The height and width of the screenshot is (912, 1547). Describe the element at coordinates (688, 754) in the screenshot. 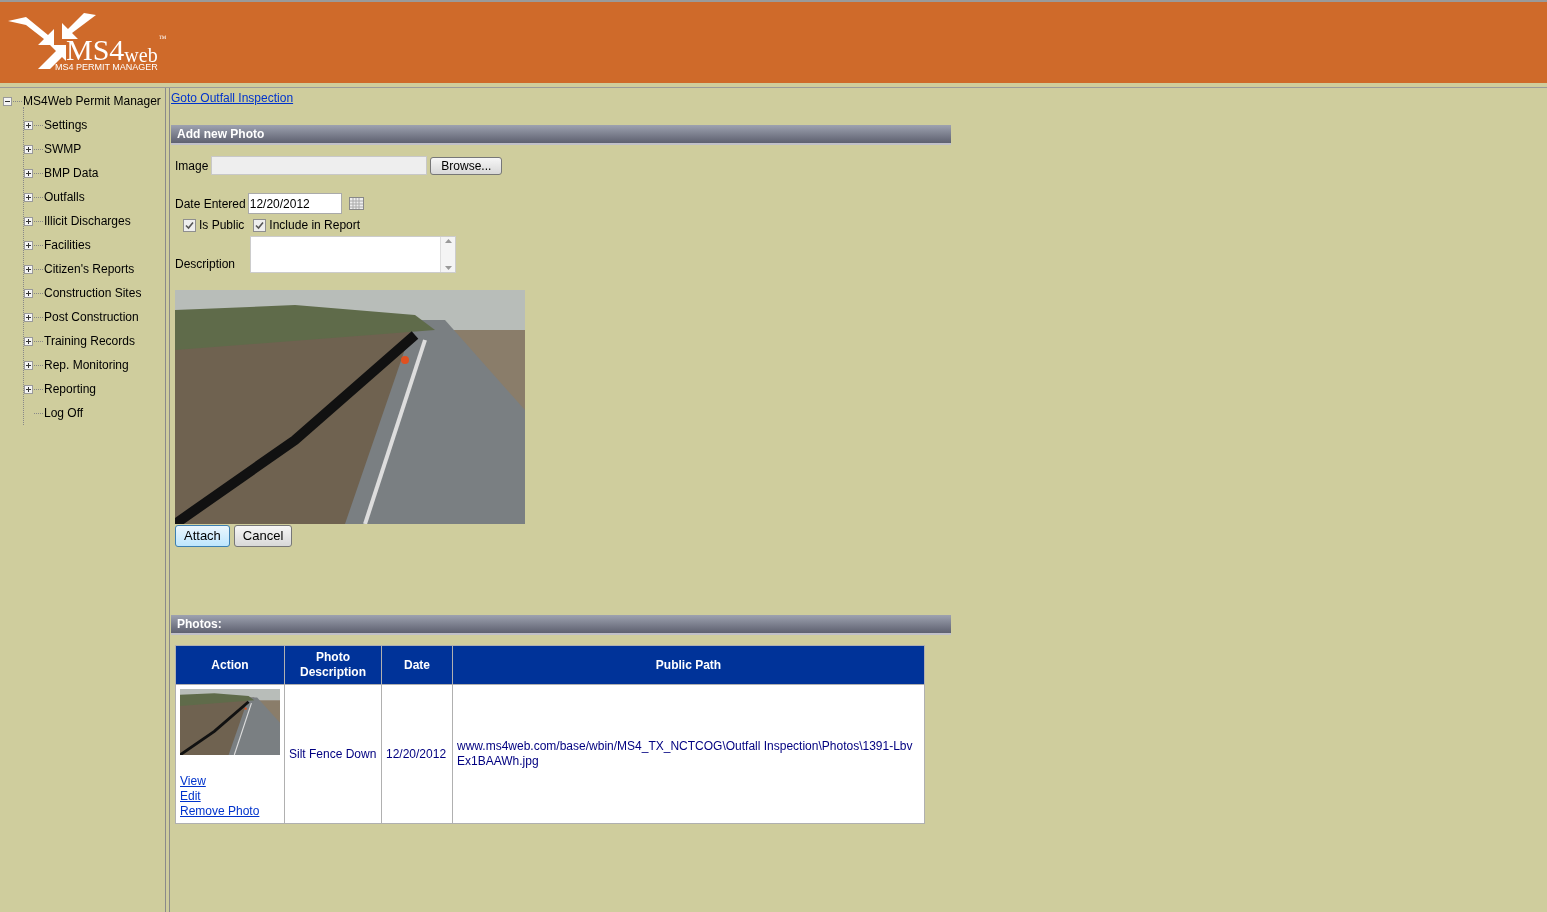

I see `table-cell: www.ms4web.com/base/wbin/MS4_TX_NCTCOG\Outfall Inspection\Photos\1391-LbvEx1BAAWh.jpg` at that location.